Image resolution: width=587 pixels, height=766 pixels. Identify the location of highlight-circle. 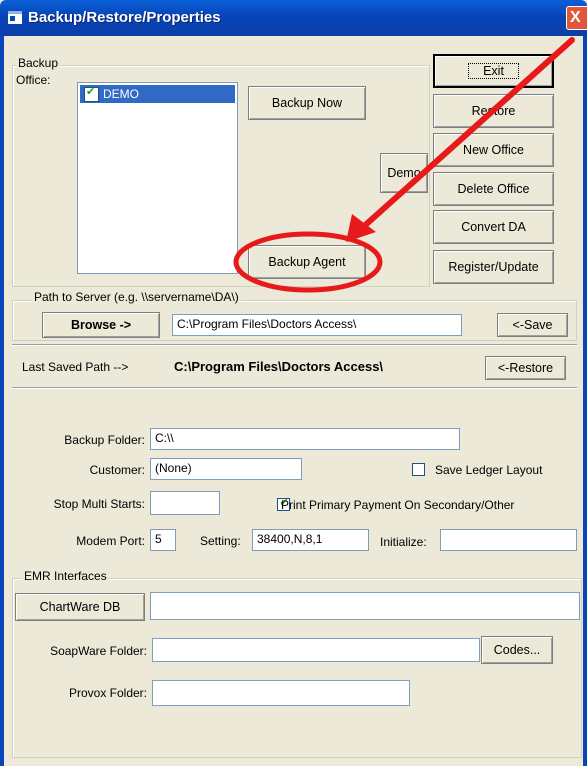
(308, 262).